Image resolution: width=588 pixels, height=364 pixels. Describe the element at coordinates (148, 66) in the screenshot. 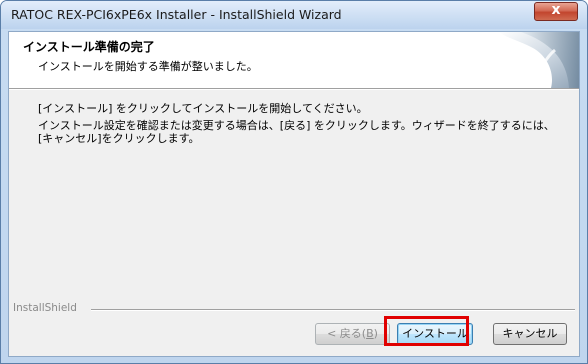

I see `page-subtitle: インストールを開始する準備が整いました。` at that location.